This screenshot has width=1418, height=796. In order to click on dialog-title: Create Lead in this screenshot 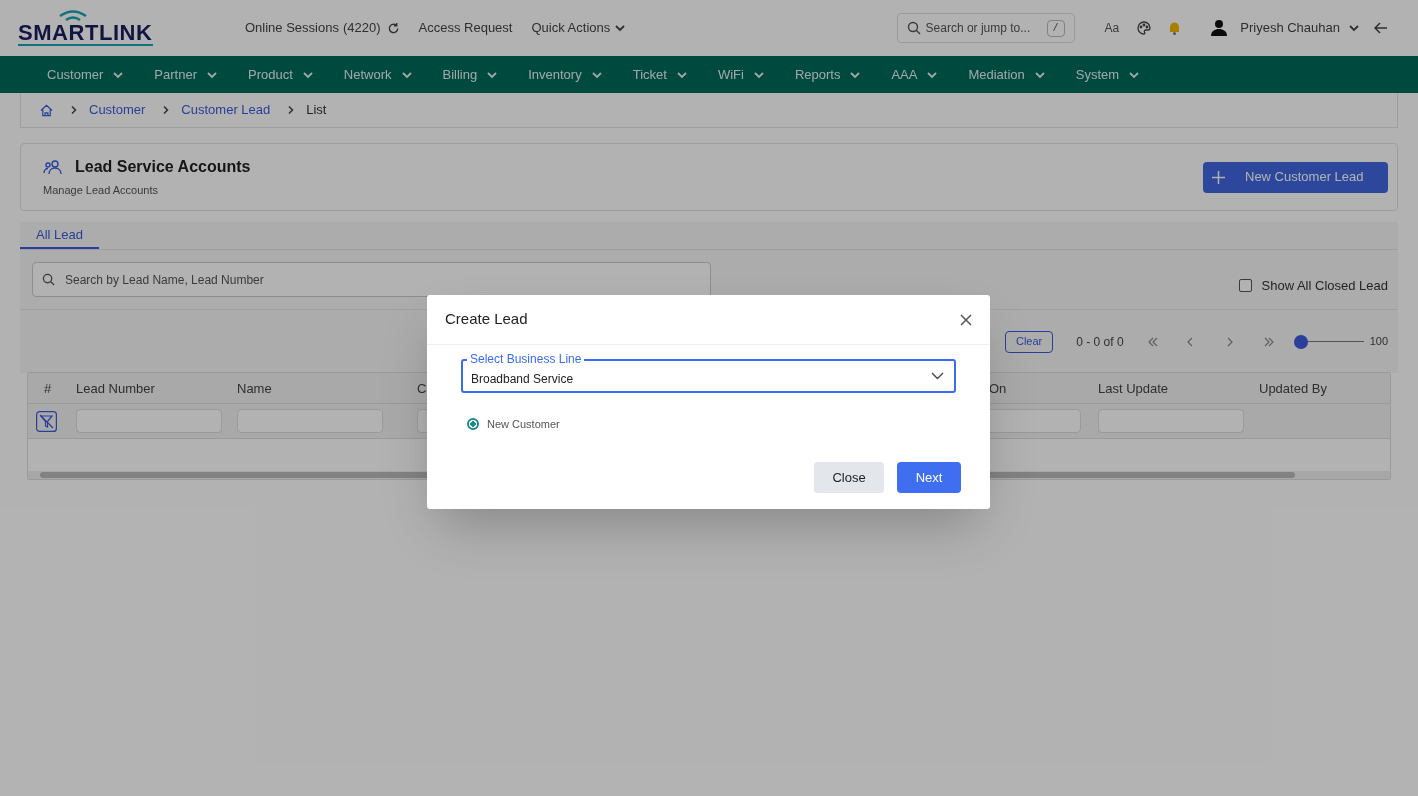, I will do `click(486, 319)`.